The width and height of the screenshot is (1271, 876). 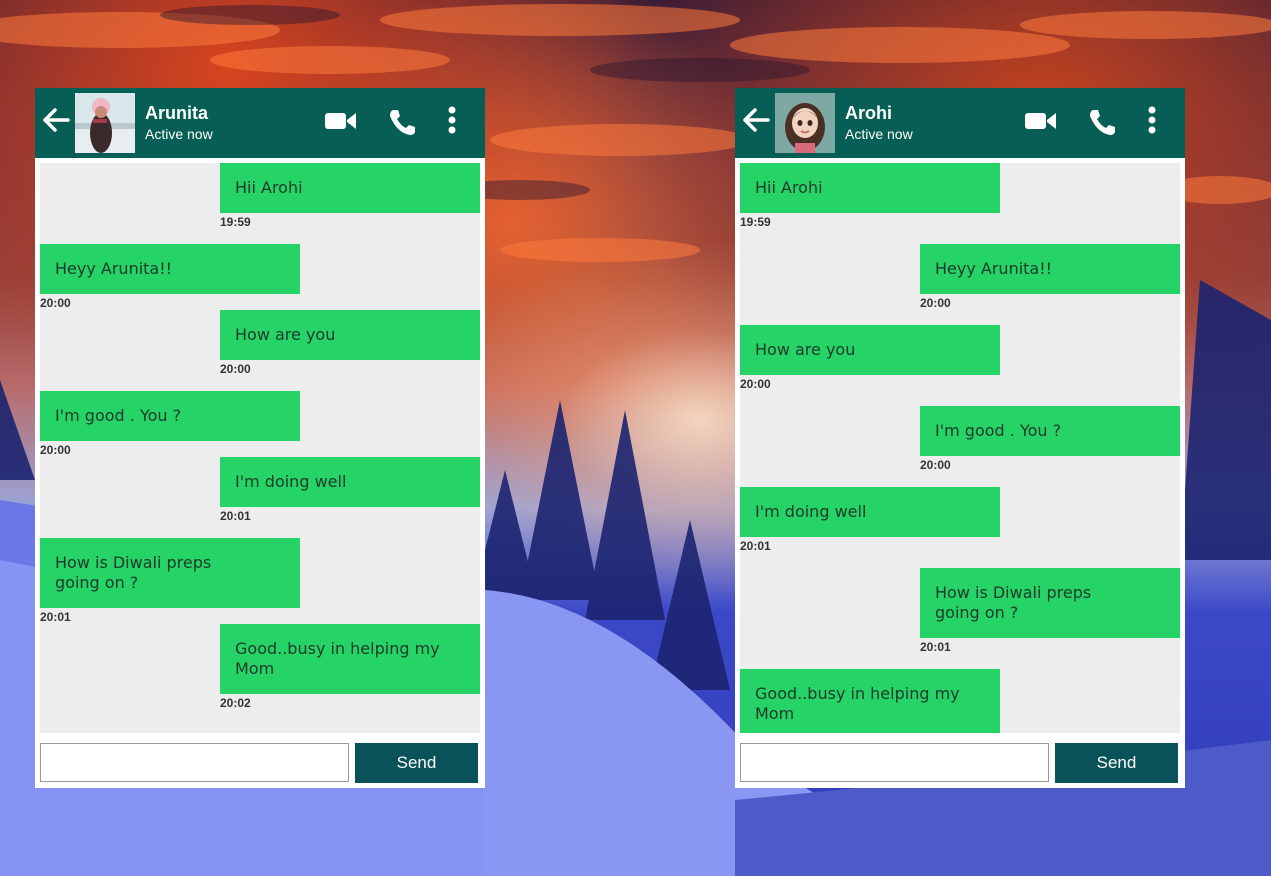 I want to click on message-time: 20:02, so click(x=235, y=703).